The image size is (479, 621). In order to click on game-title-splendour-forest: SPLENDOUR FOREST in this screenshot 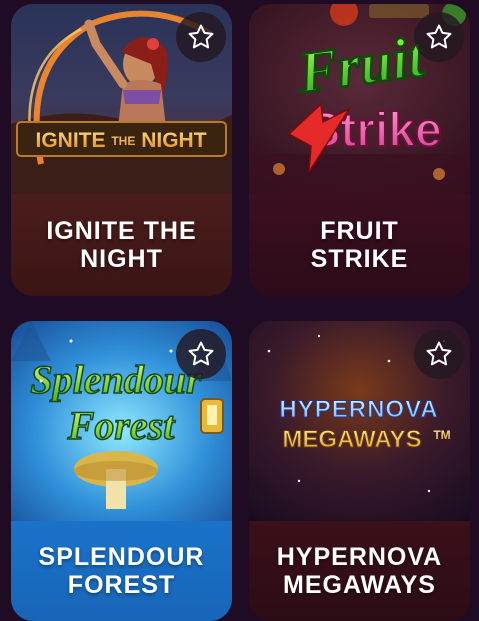, I will do `click(121, 571)`.